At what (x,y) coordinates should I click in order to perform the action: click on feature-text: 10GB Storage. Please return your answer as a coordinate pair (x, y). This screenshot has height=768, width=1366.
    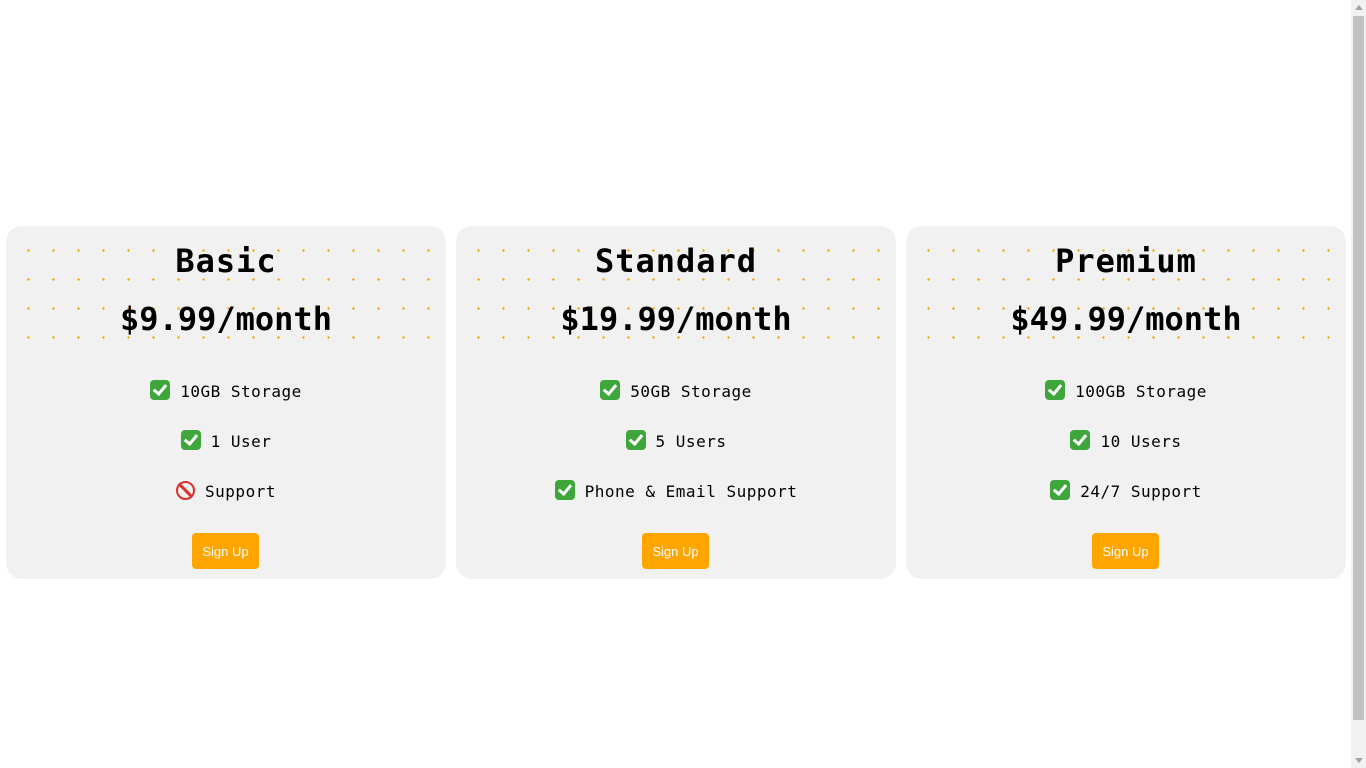
    Looking at the image, I should click on (241, 391).